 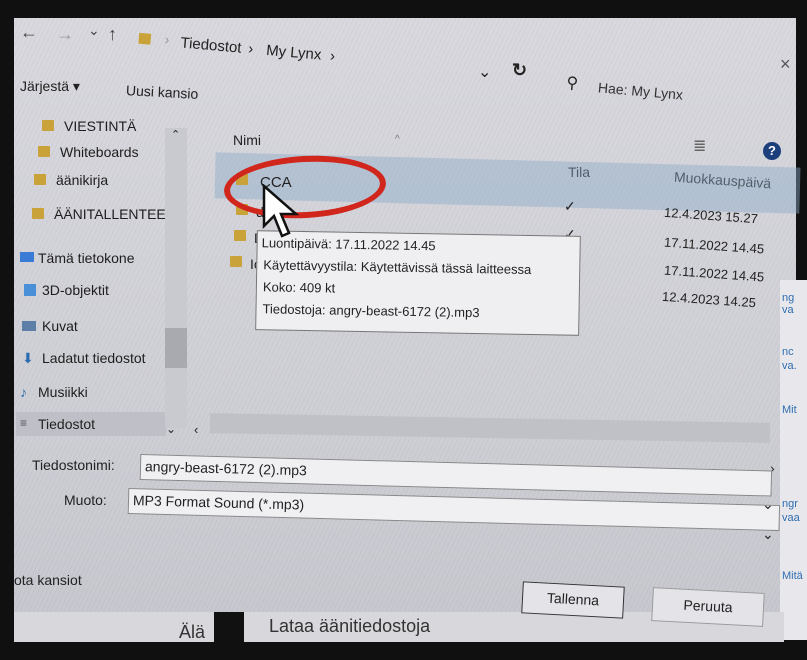 I want to click on up-button: ↑, so click(x=112, y=34).